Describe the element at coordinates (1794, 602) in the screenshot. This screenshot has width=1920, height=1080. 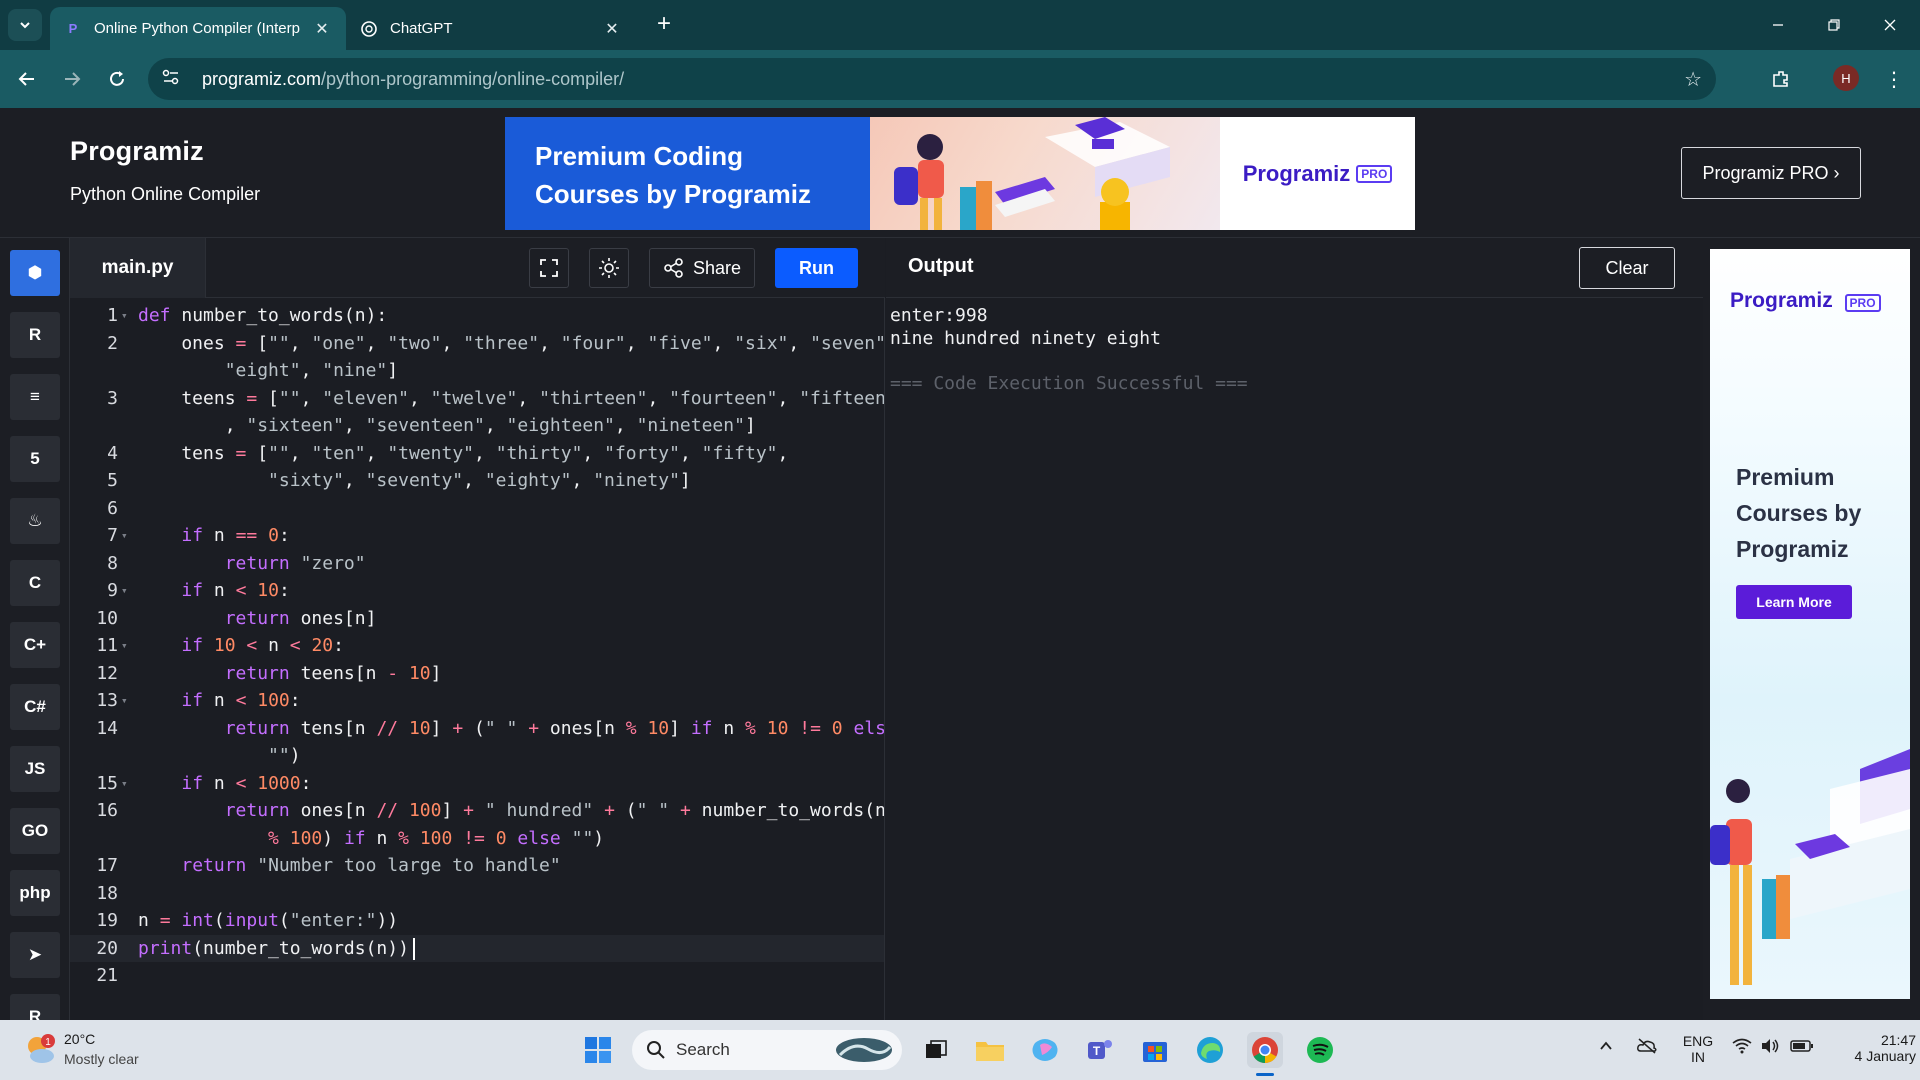
I see `learn-more-button: Learn More` at that location.